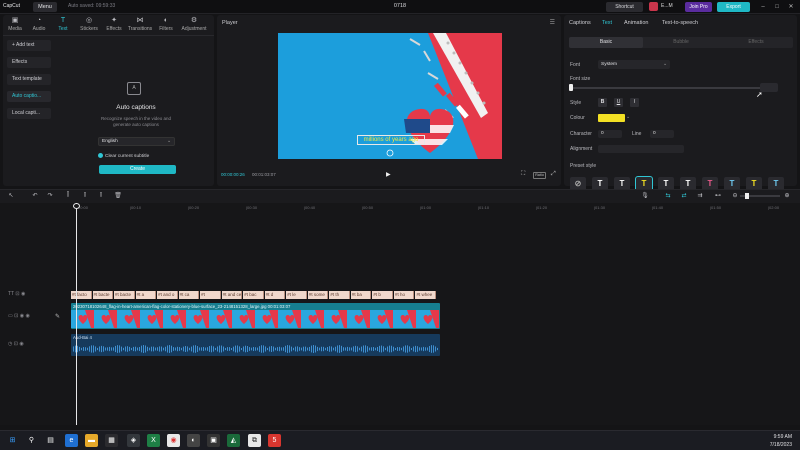 The height and width of the screenshot is (450, 800). I want to click on edit-cover-icon: ✎, so click(57, 316).